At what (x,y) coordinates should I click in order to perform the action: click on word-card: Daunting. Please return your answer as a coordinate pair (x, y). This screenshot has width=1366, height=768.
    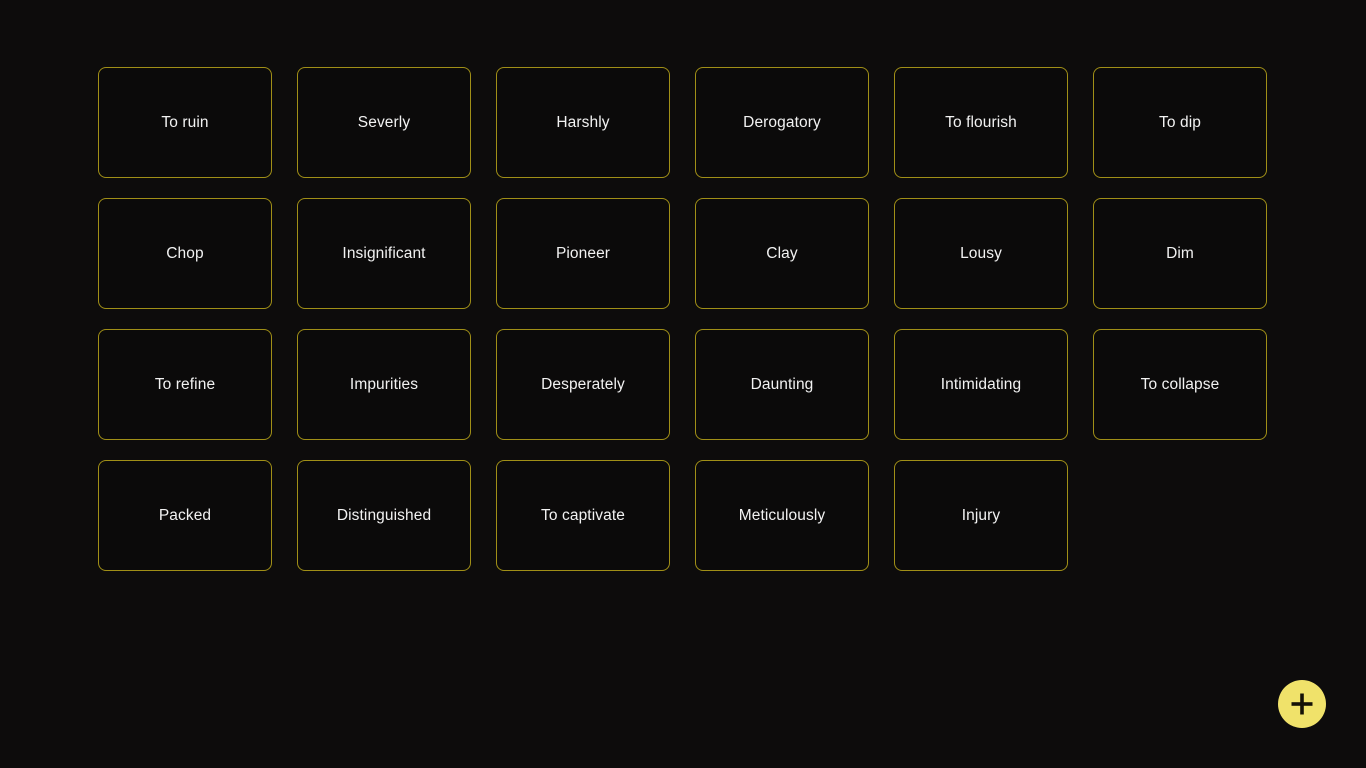
    Looking at the image, I should click on (782, 384).